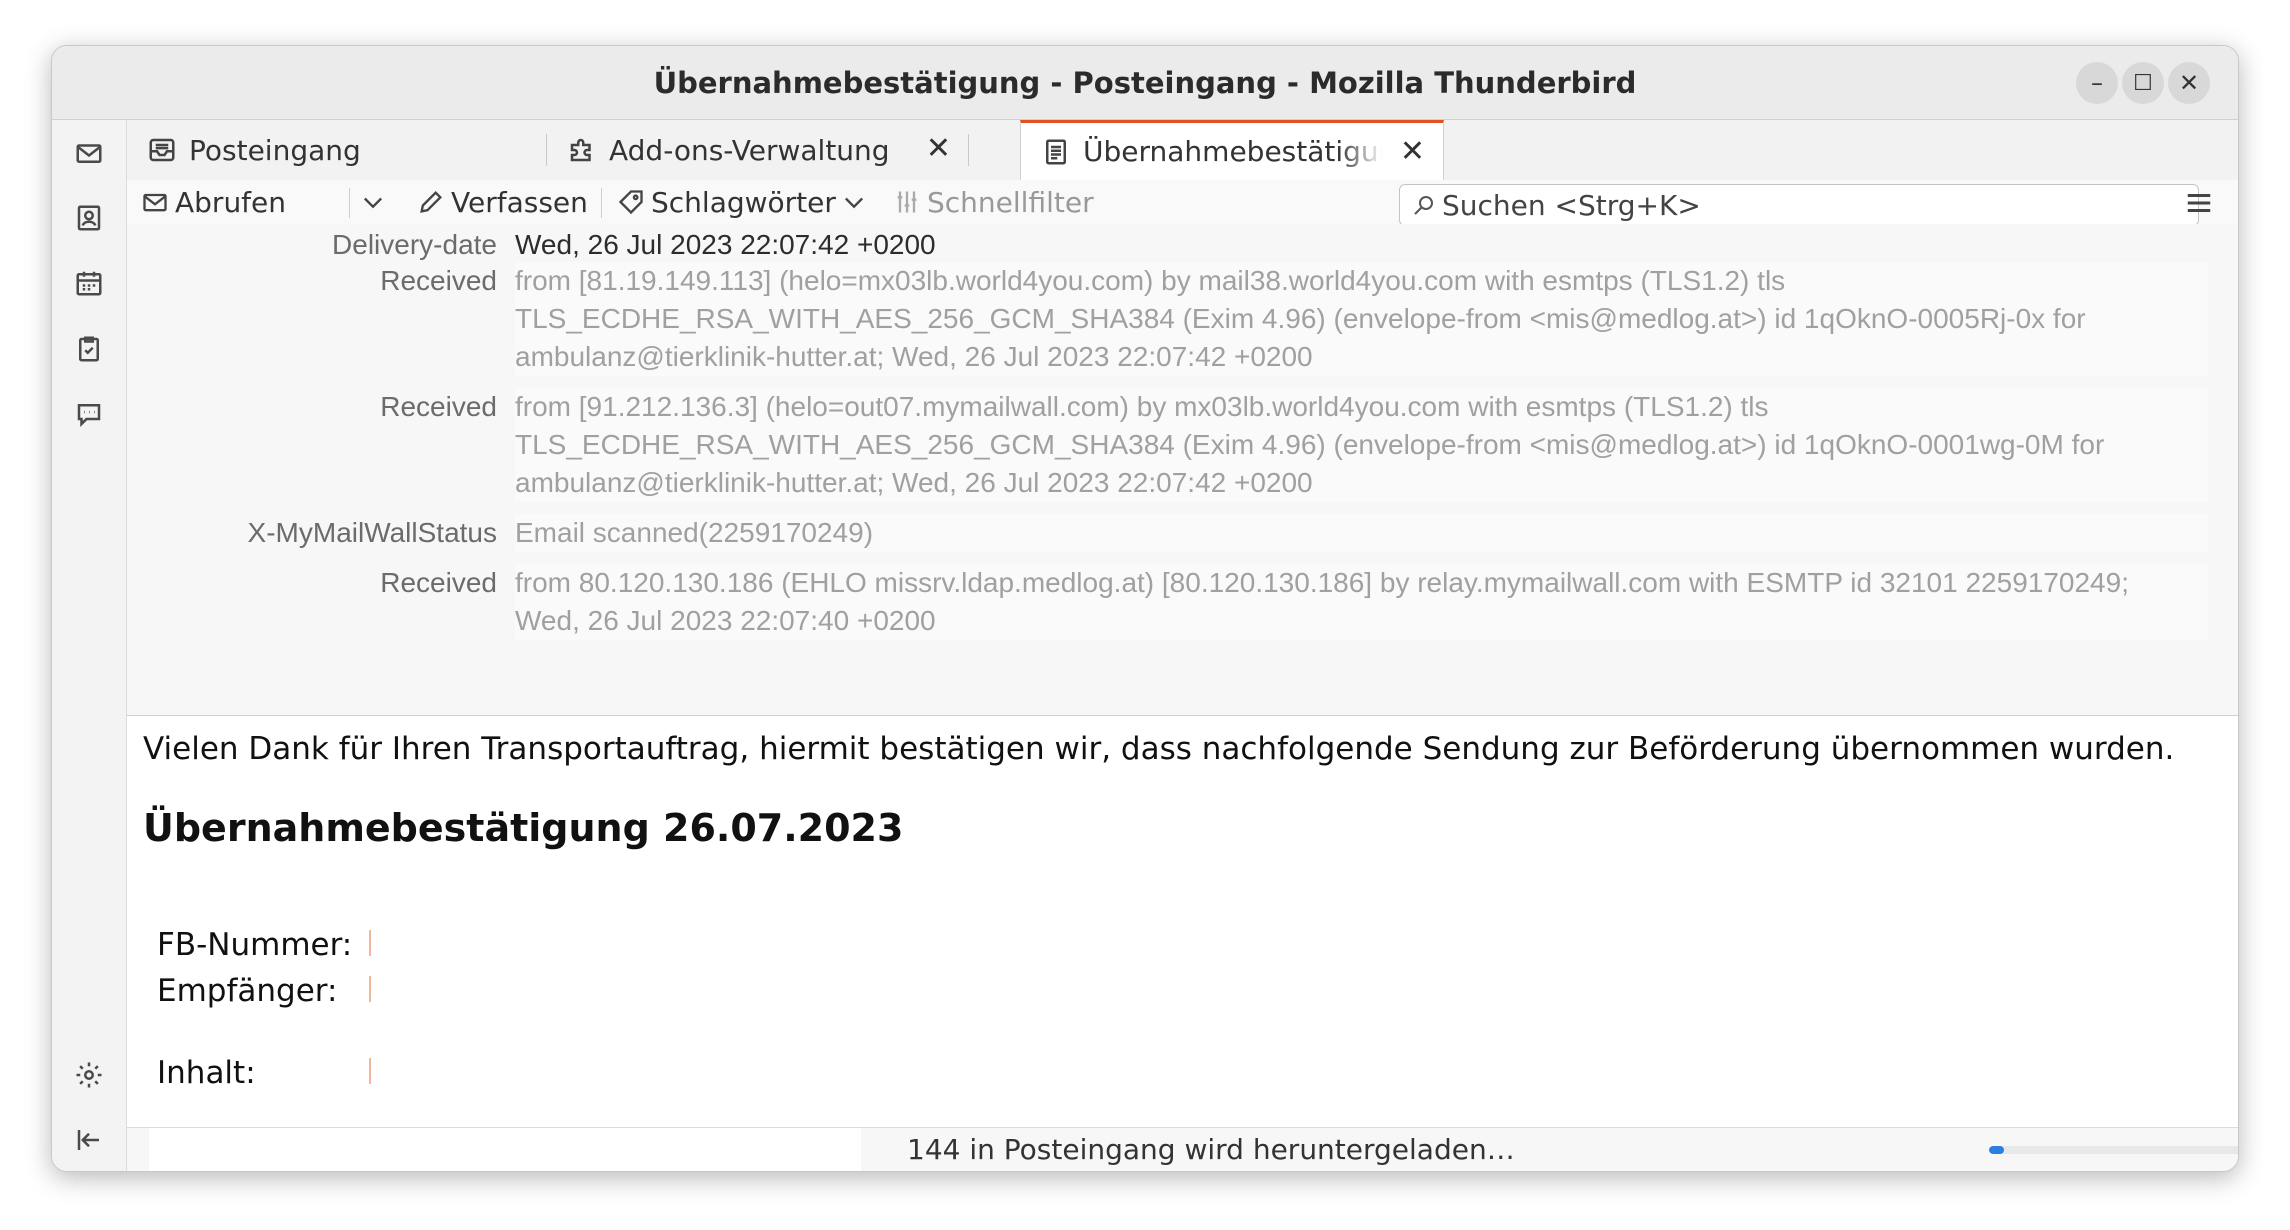 This screenshot has height=1230, width=2290. Describe the element at coordinates (255, 945) in the screenshot. I see `field-label: FB-Nummer:` at that location.